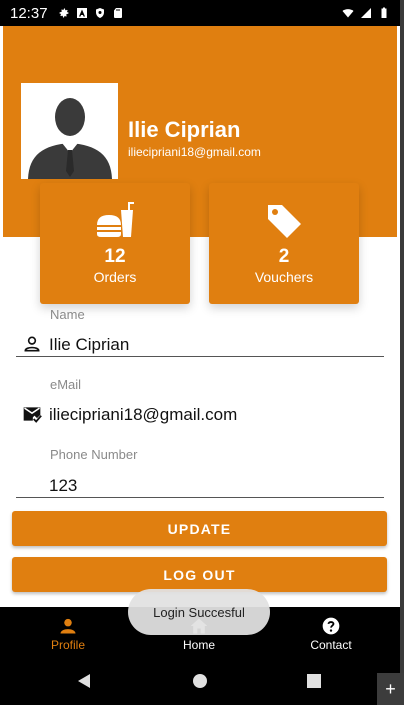 Image resolution: width=404 pixels, height=705 pixels. What do you see at coordinates (117, 13) in the screenshot?
I see `sd-card-icon` at bounding box center [117, 13].